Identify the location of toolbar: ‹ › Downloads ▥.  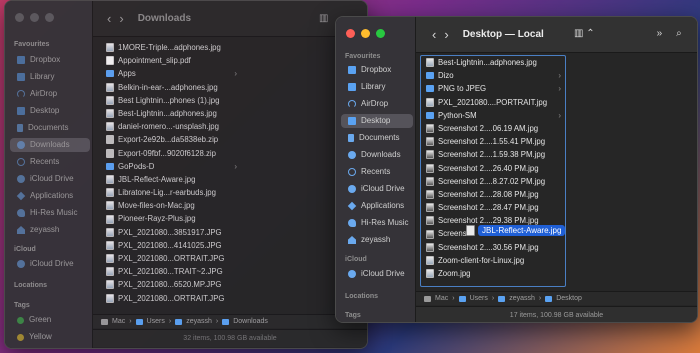
(230, 19).